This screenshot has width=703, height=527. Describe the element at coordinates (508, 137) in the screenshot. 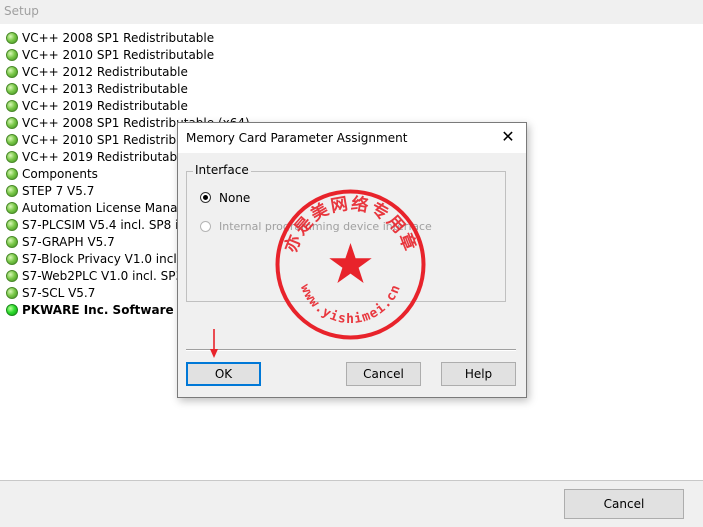

I see `close-icon: ✕` at that location.